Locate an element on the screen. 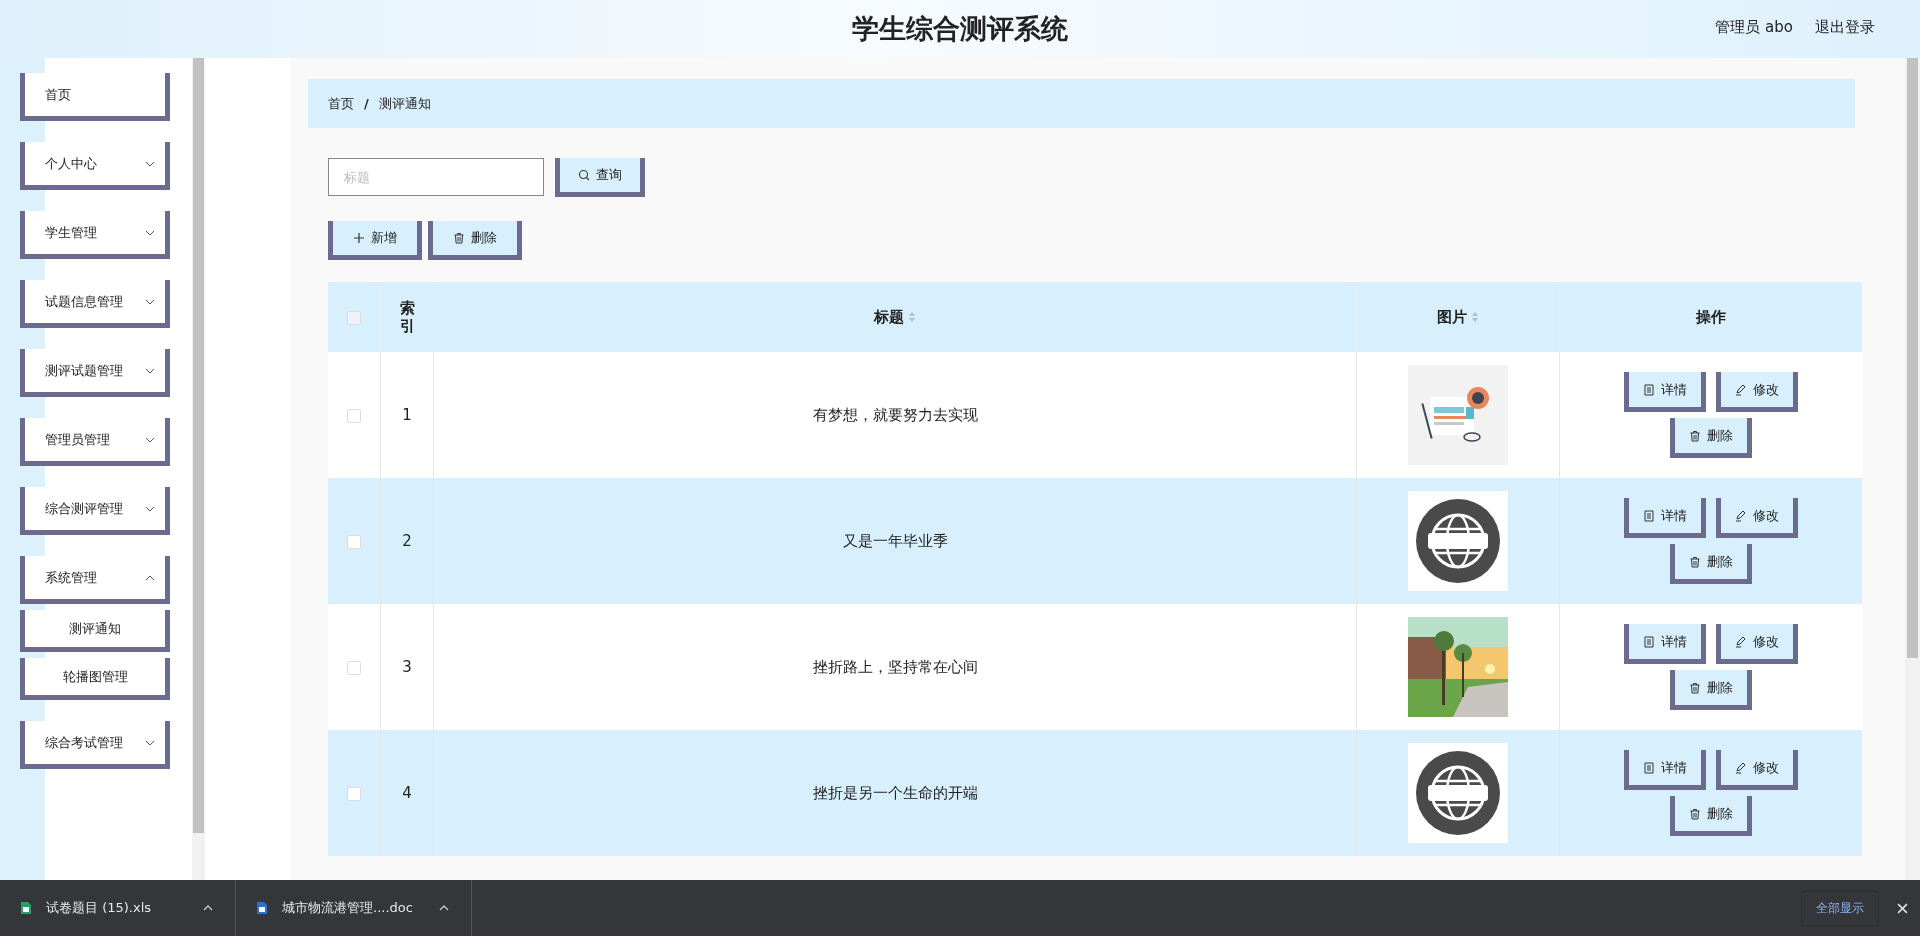 This screenshot has width=1920, height=936. column-header: 索引 is located at coordinates (407, 317).